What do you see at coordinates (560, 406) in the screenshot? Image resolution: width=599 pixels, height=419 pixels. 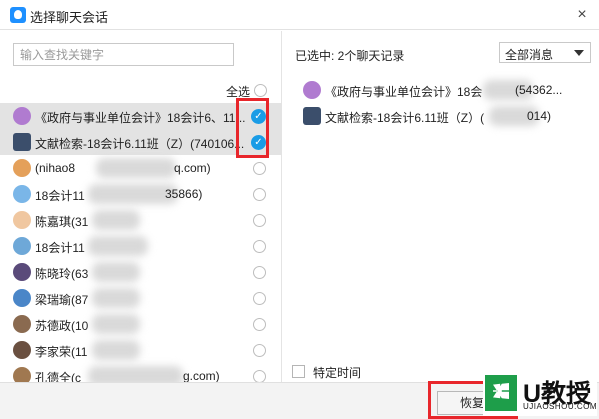 I see `watermark-url: UJIAOSHOU.COM` at bounding box center [560, 406].